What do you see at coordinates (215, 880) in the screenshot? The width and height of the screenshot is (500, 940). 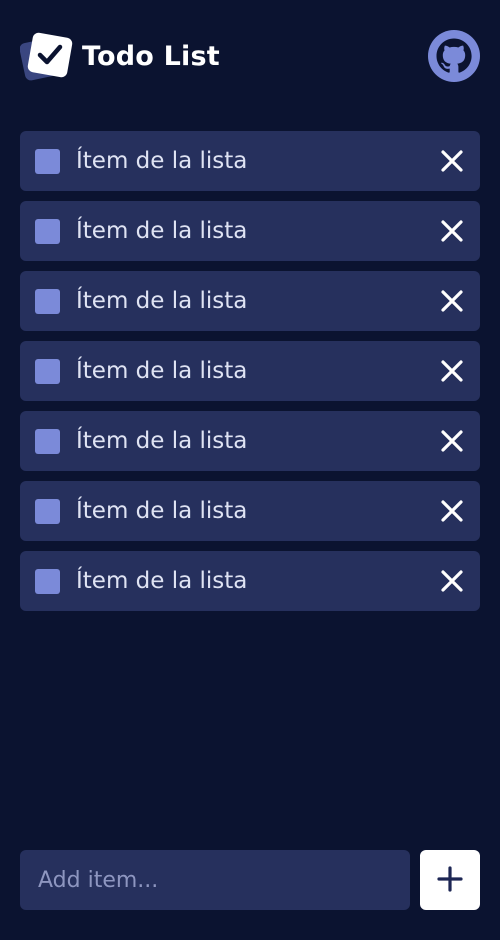 I see `add-item-input` at bounding box center [215, 880].